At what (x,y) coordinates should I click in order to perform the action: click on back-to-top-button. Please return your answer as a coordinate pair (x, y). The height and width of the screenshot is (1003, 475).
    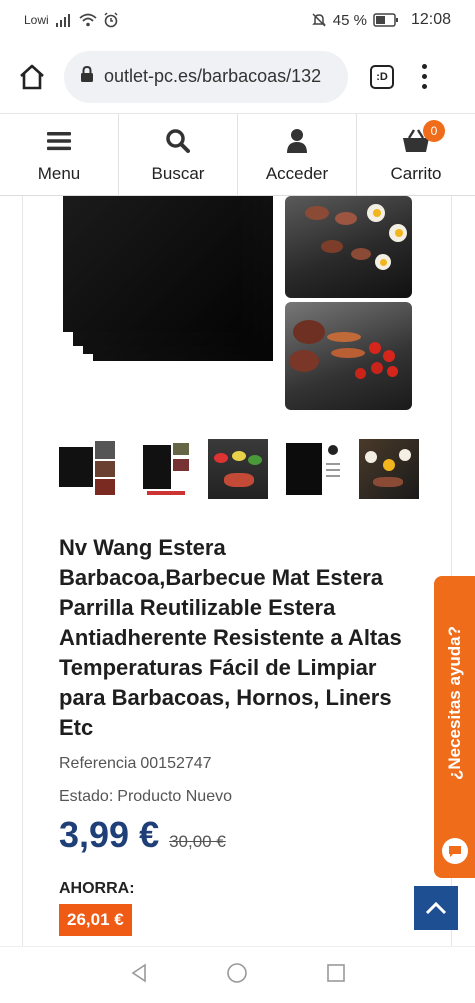
    Looking at the image, I should click on (436, 908).